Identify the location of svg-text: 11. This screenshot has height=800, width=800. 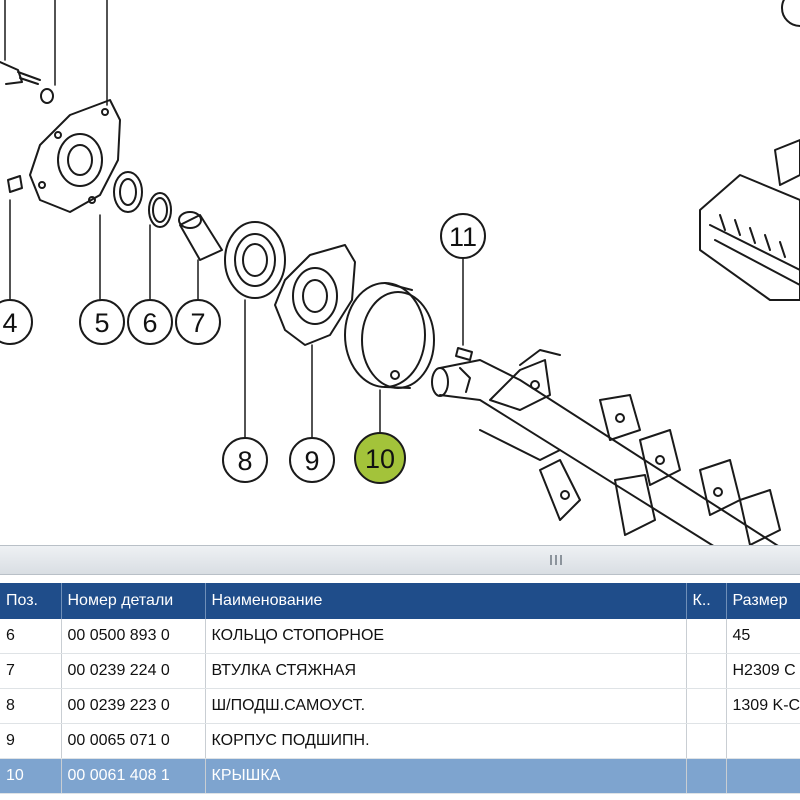
(463, 237).